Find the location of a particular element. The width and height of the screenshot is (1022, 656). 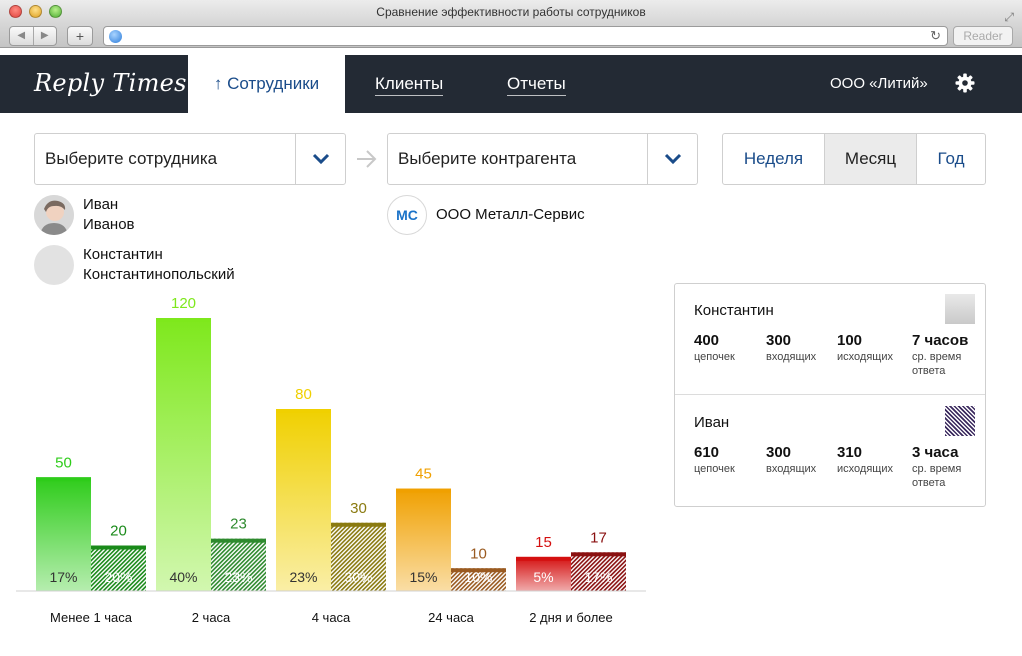

period-week-button: Неделя is located at coordinates (774, 159).